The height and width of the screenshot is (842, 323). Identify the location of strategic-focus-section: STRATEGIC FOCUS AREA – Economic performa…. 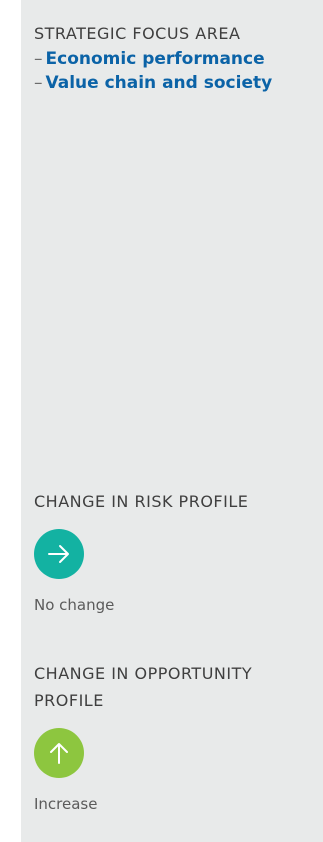
(169, 57).